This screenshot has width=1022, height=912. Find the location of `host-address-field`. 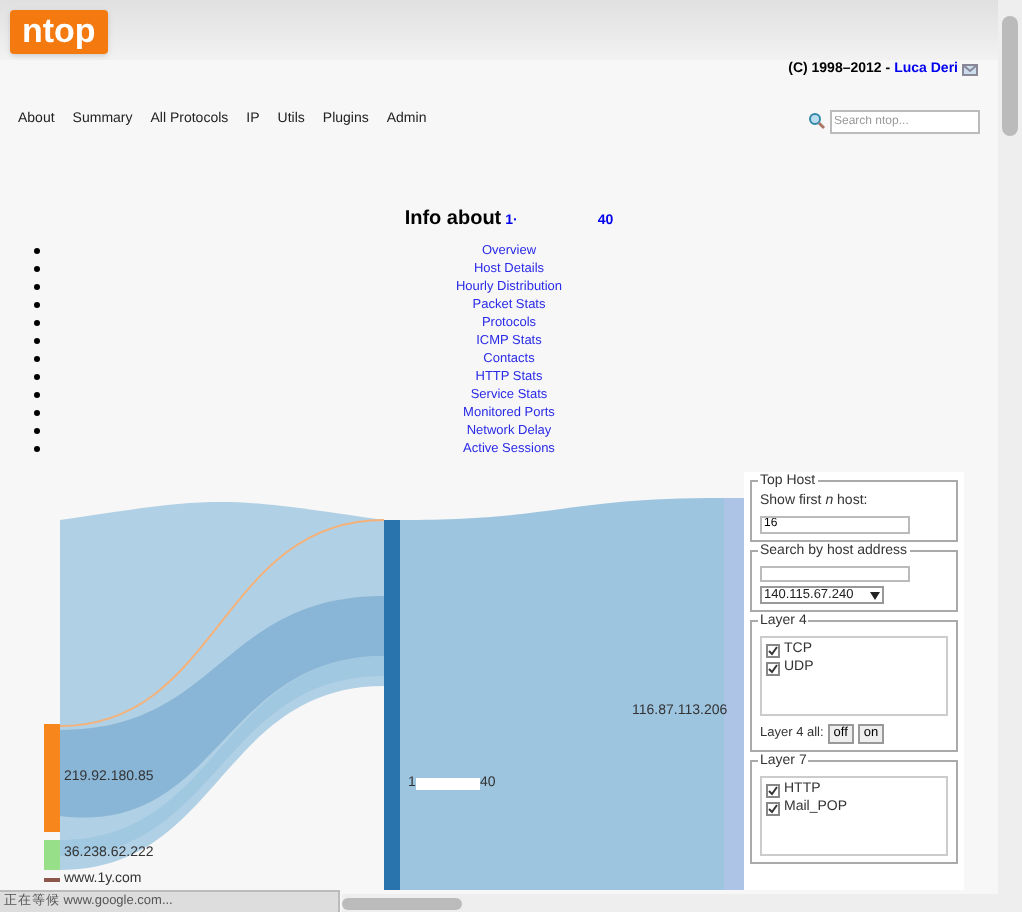

host-address-field is located at coordinates (835, 574).